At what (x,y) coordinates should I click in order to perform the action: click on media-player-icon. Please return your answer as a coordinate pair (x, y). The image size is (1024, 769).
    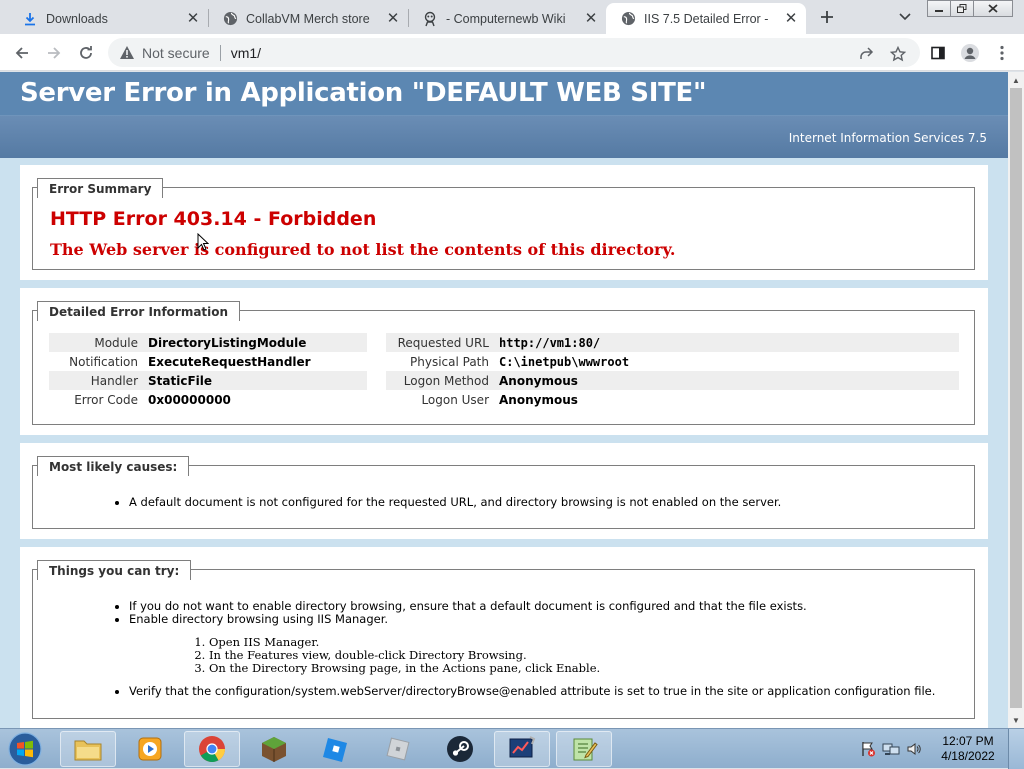
    Looking at the image, I should click on (150, 749).